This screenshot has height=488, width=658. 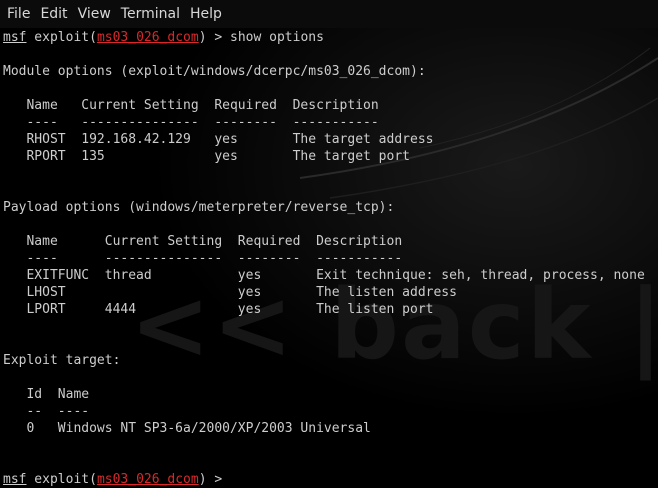 I want to click on payload-option-row-lport: LPORT 4444 yes The listen port, so click(x=218, y=309).